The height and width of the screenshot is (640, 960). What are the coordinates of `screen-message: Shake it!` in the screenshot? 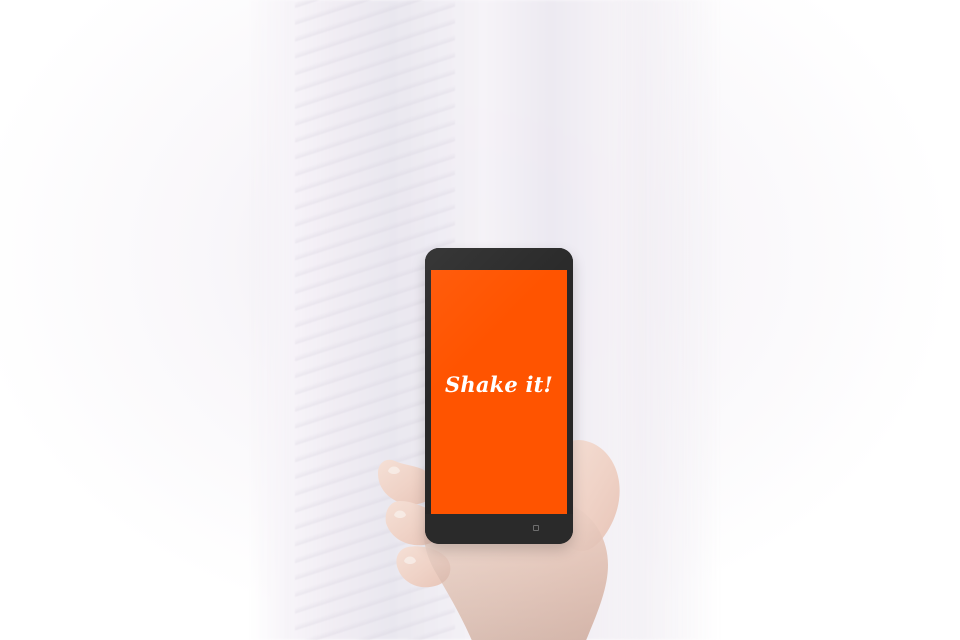 It's located at (499, 384).